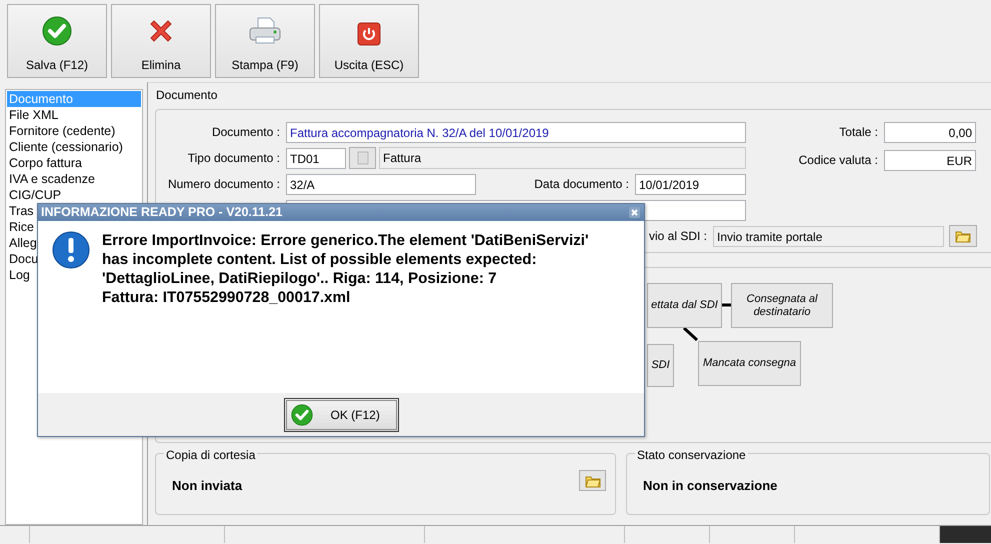 This screenshot has height=544, width=991. Describe the element at coordinates (858, 132) in the screenshot. I see `field-label: Totale :` at that location.